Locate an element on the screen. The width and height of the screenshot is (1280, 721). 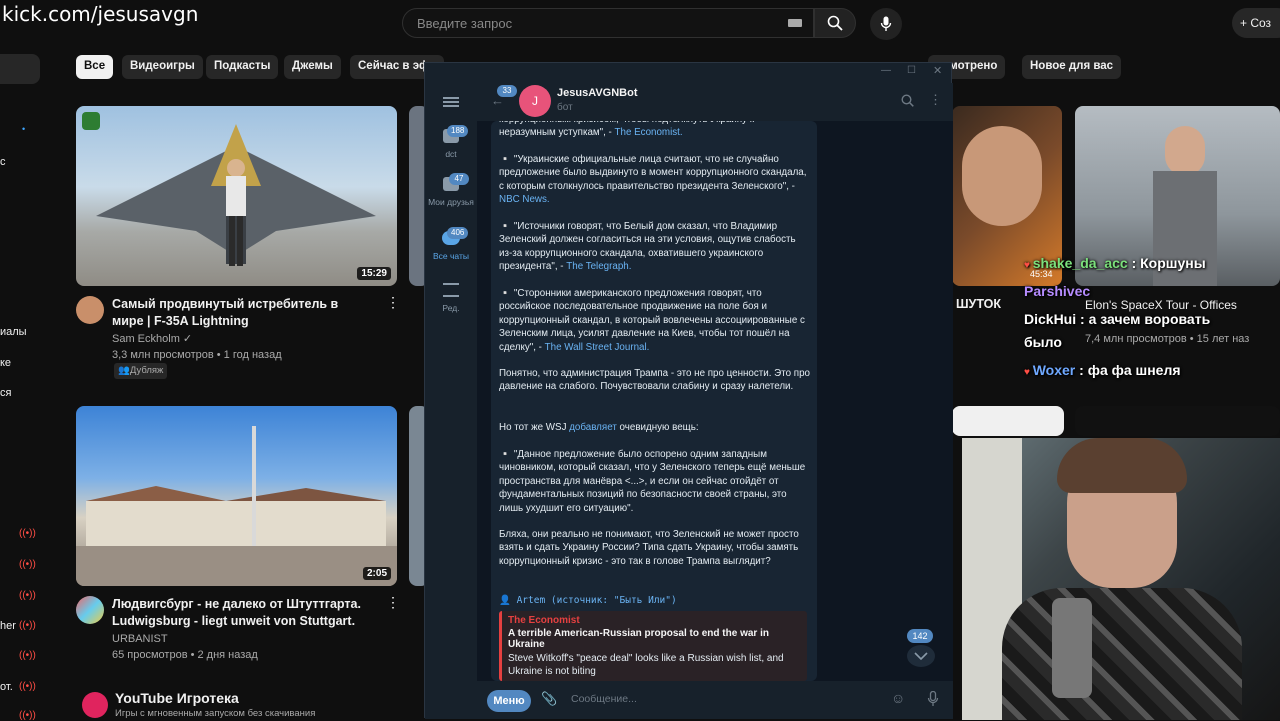
sidebar-text: с is located at coordinates (3, 162).